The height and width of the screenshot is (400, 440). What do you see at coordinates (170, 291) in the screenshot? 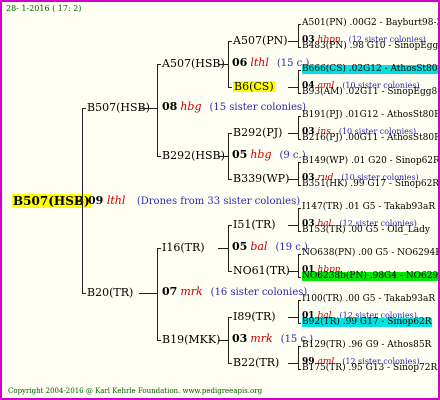
I see `year-label: 07` at bounding box center [170, 291].